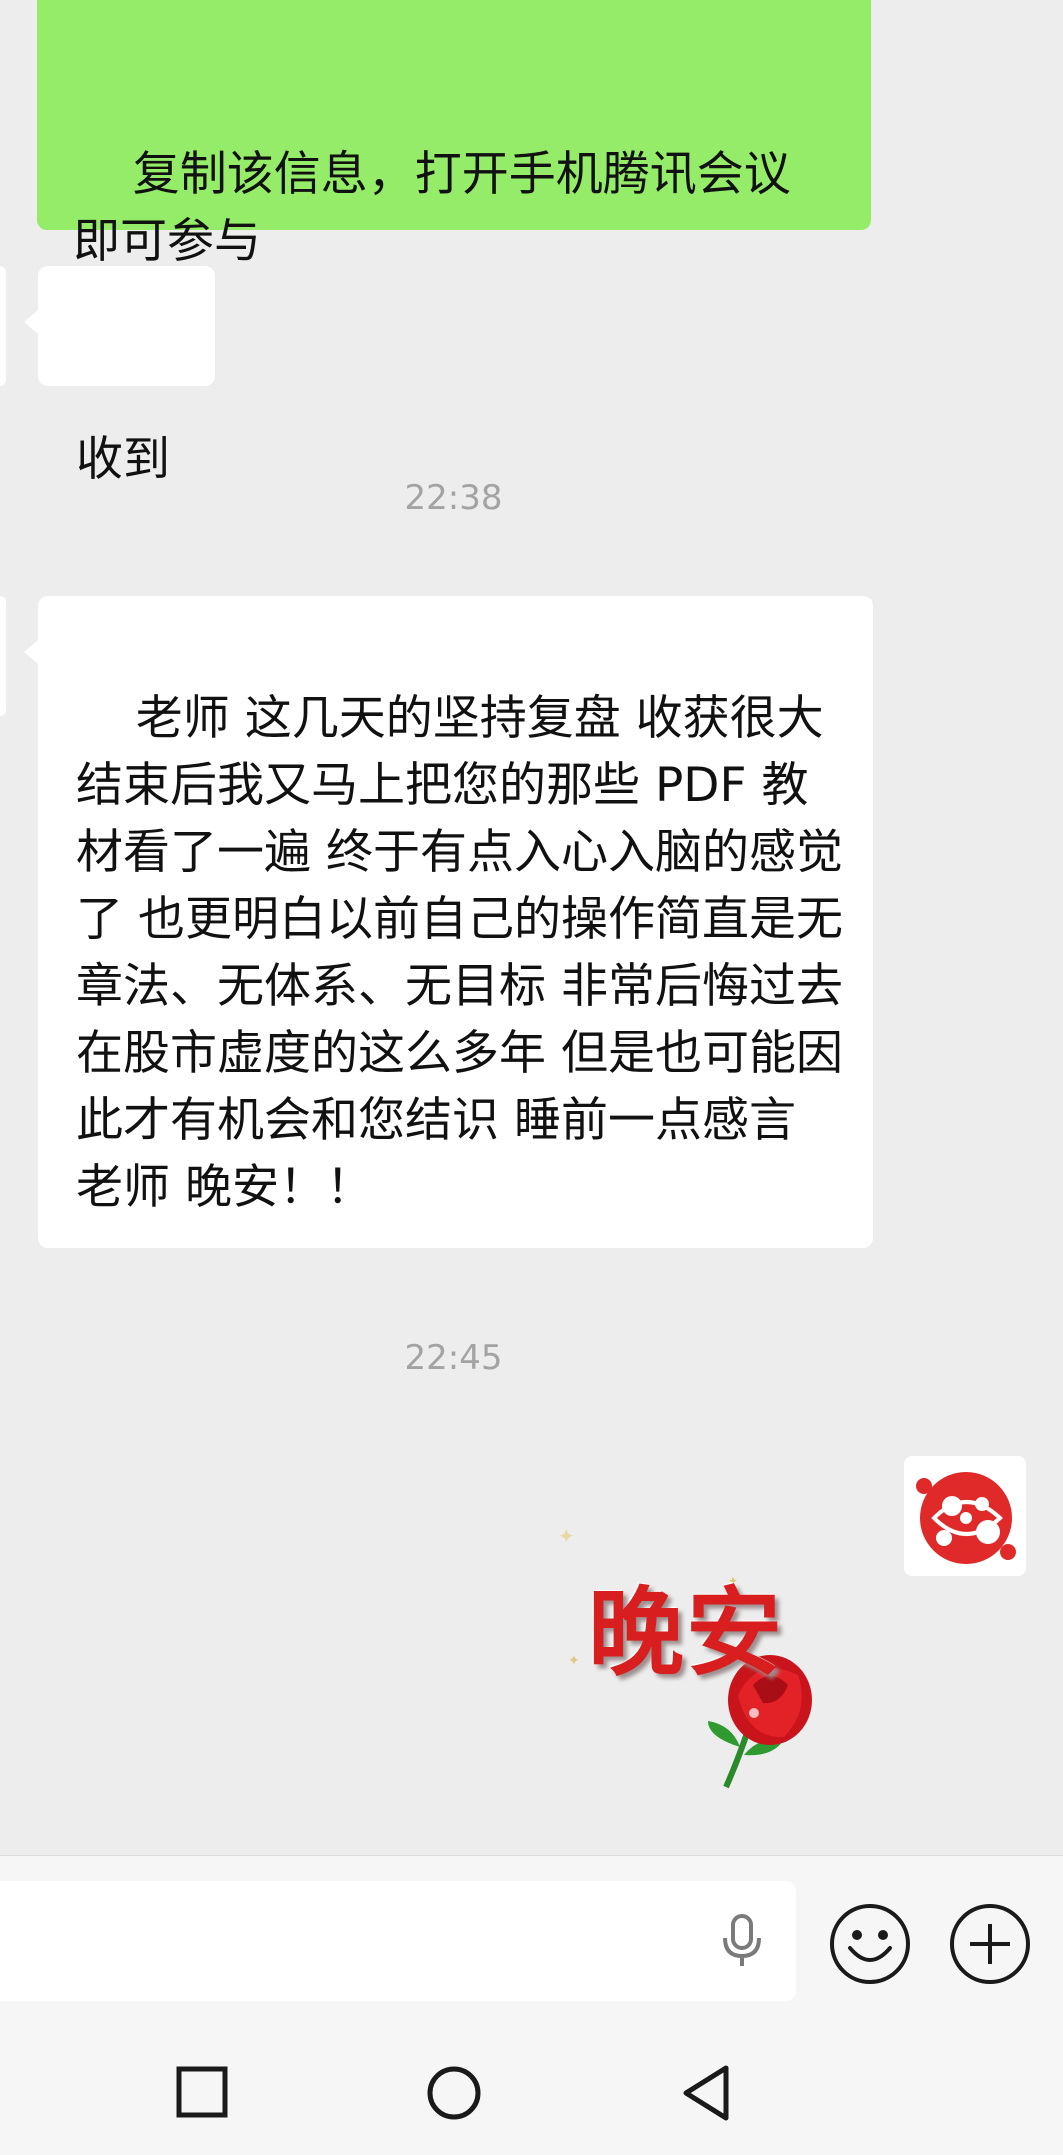 The image size is (1063, 2155). Describe the element at coordinates (531, 2078) in the screenshot. I see `navigation-bar` at that location.